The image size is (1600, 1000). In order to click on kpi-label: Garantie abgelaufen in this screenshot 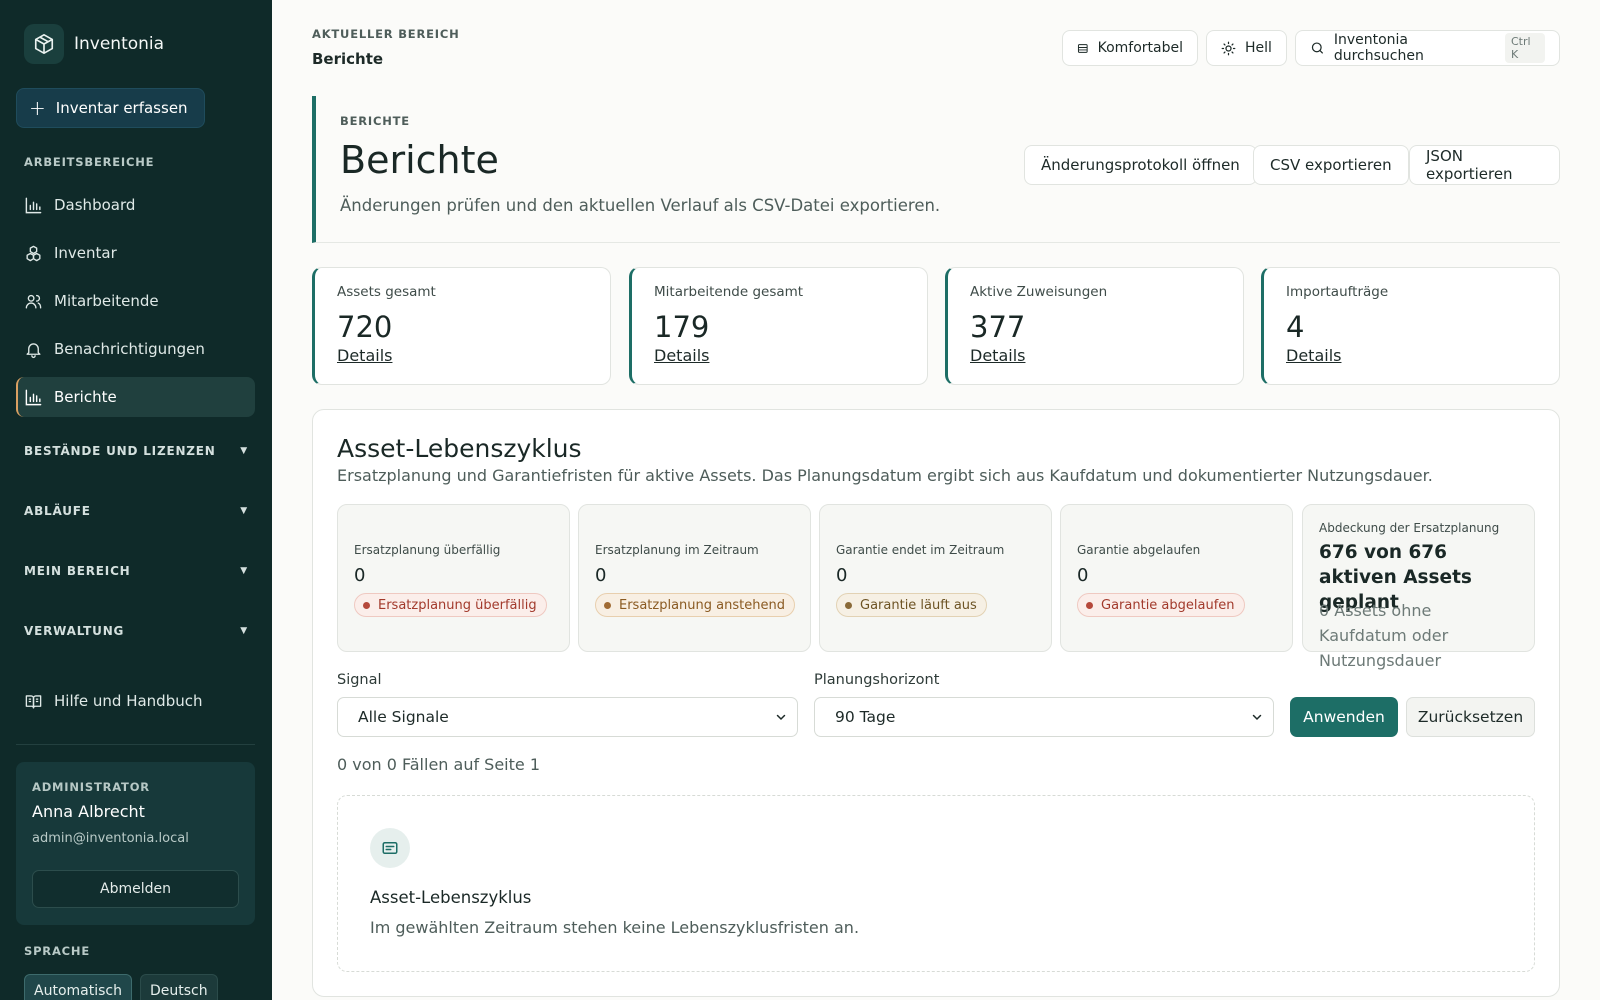, I will do `click(1139, 550)`.